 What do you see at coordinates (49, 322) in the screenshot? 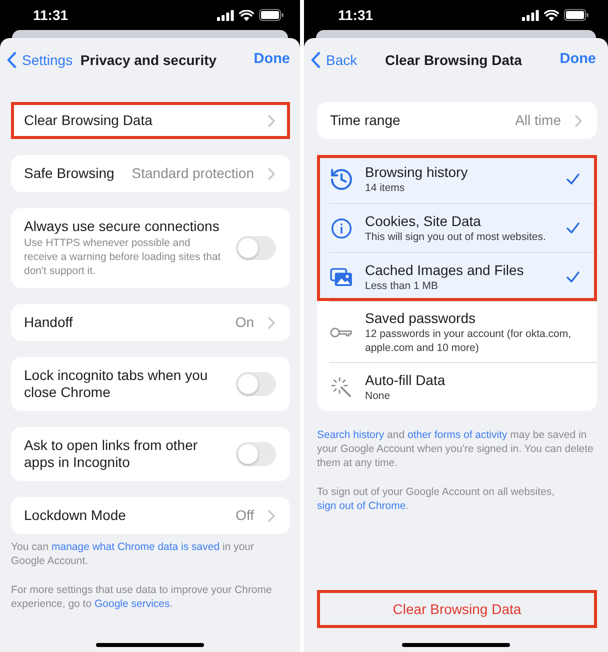
I see `row-title: Handoff` at bounding box center [49, 322].